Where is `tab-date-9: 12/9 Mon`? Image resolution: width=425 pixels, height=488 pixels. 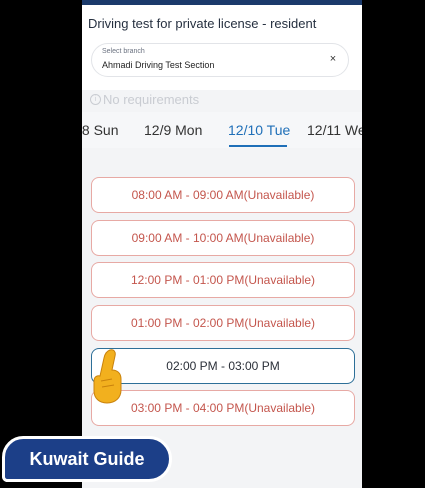 tab-date-9: 12/9 Mon is located at coordinates (173, 130).